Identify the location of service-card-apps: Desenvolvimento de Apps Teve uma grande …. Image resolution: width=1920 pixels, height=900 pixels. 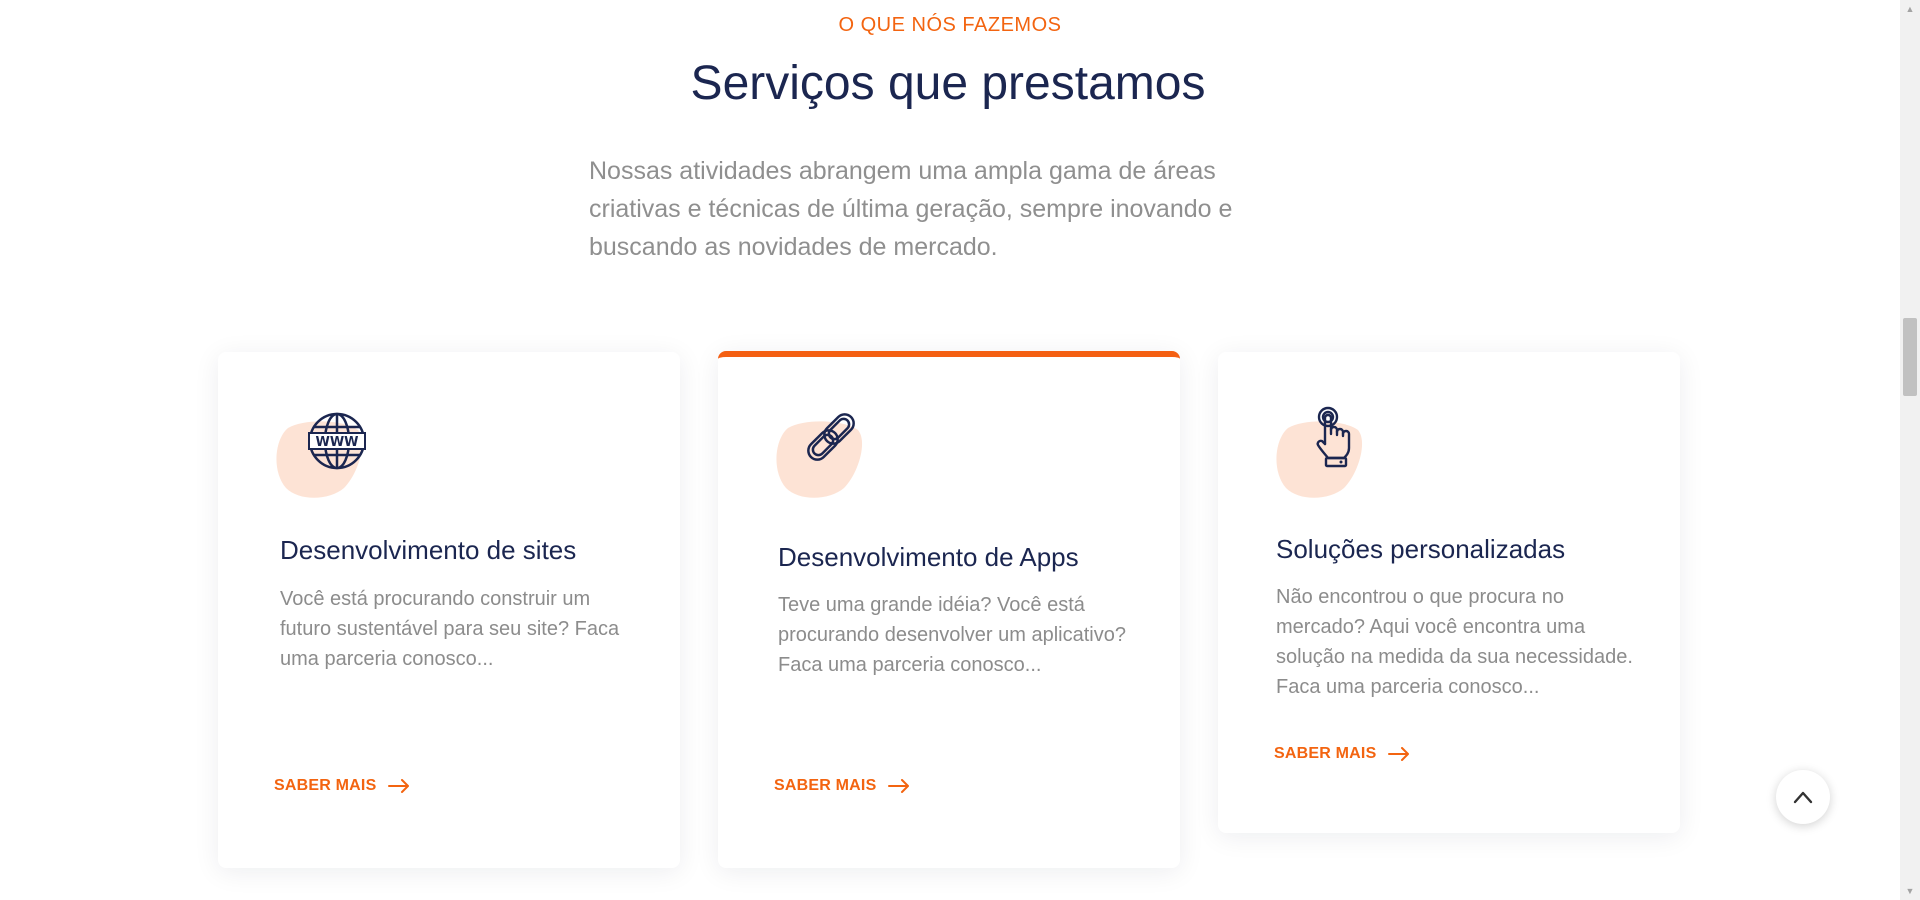
(949, 609).